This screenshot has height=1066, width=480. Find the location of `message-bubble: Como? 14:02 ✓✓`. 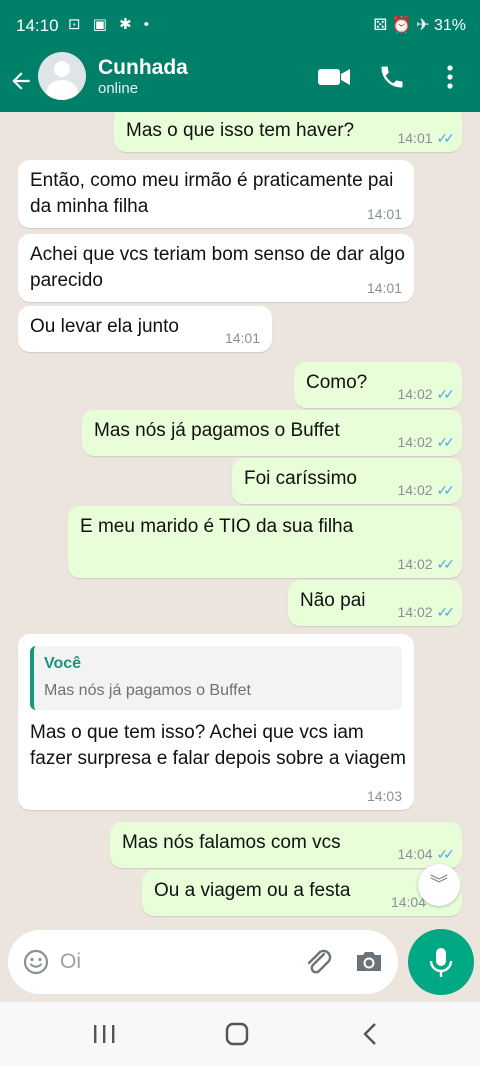

message-bubble: Como? 14:02 ✓✓ is located at coordinates (378, 385).